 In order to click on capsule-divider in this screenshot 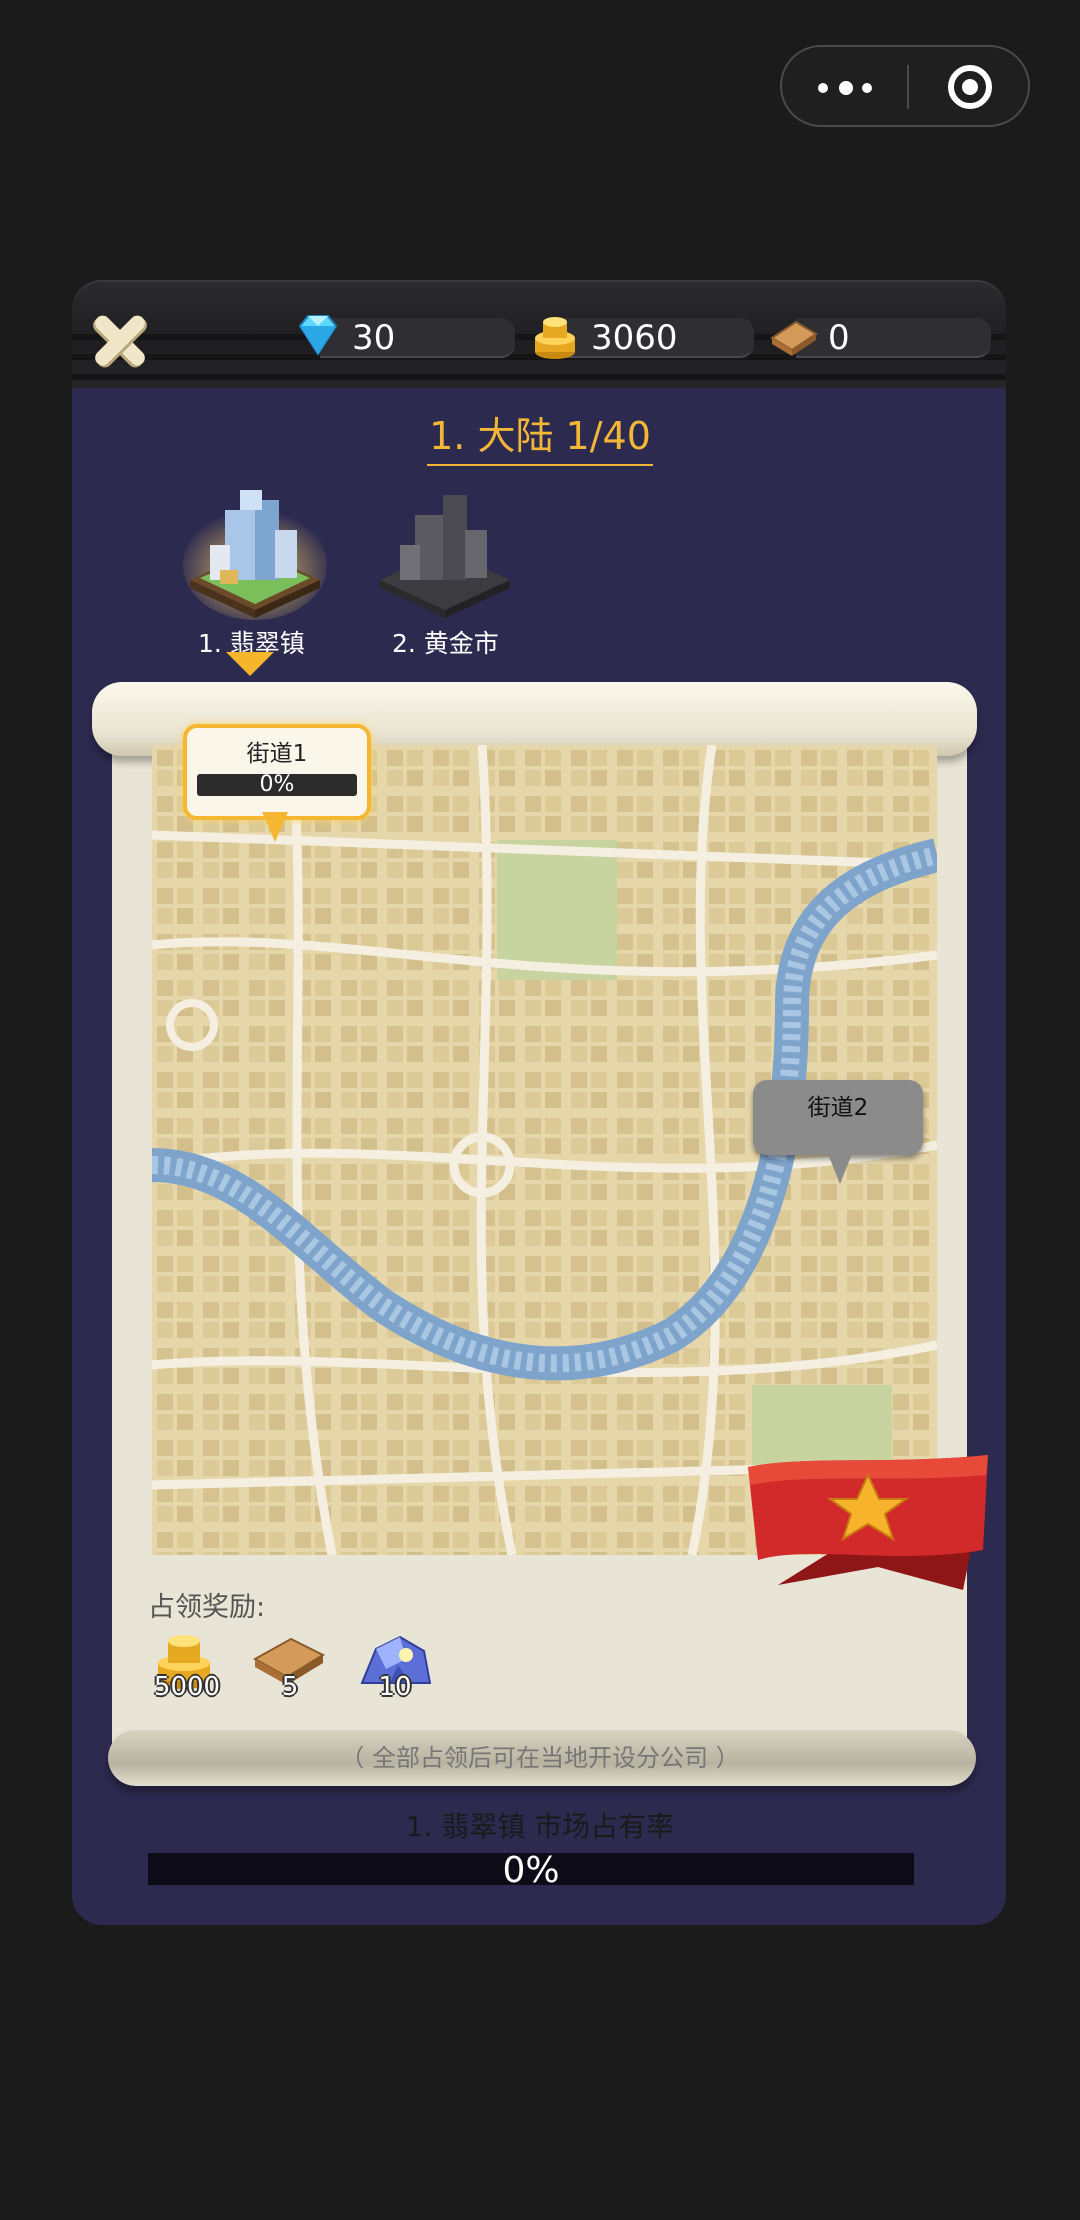, I will do `click(908, 87)`.